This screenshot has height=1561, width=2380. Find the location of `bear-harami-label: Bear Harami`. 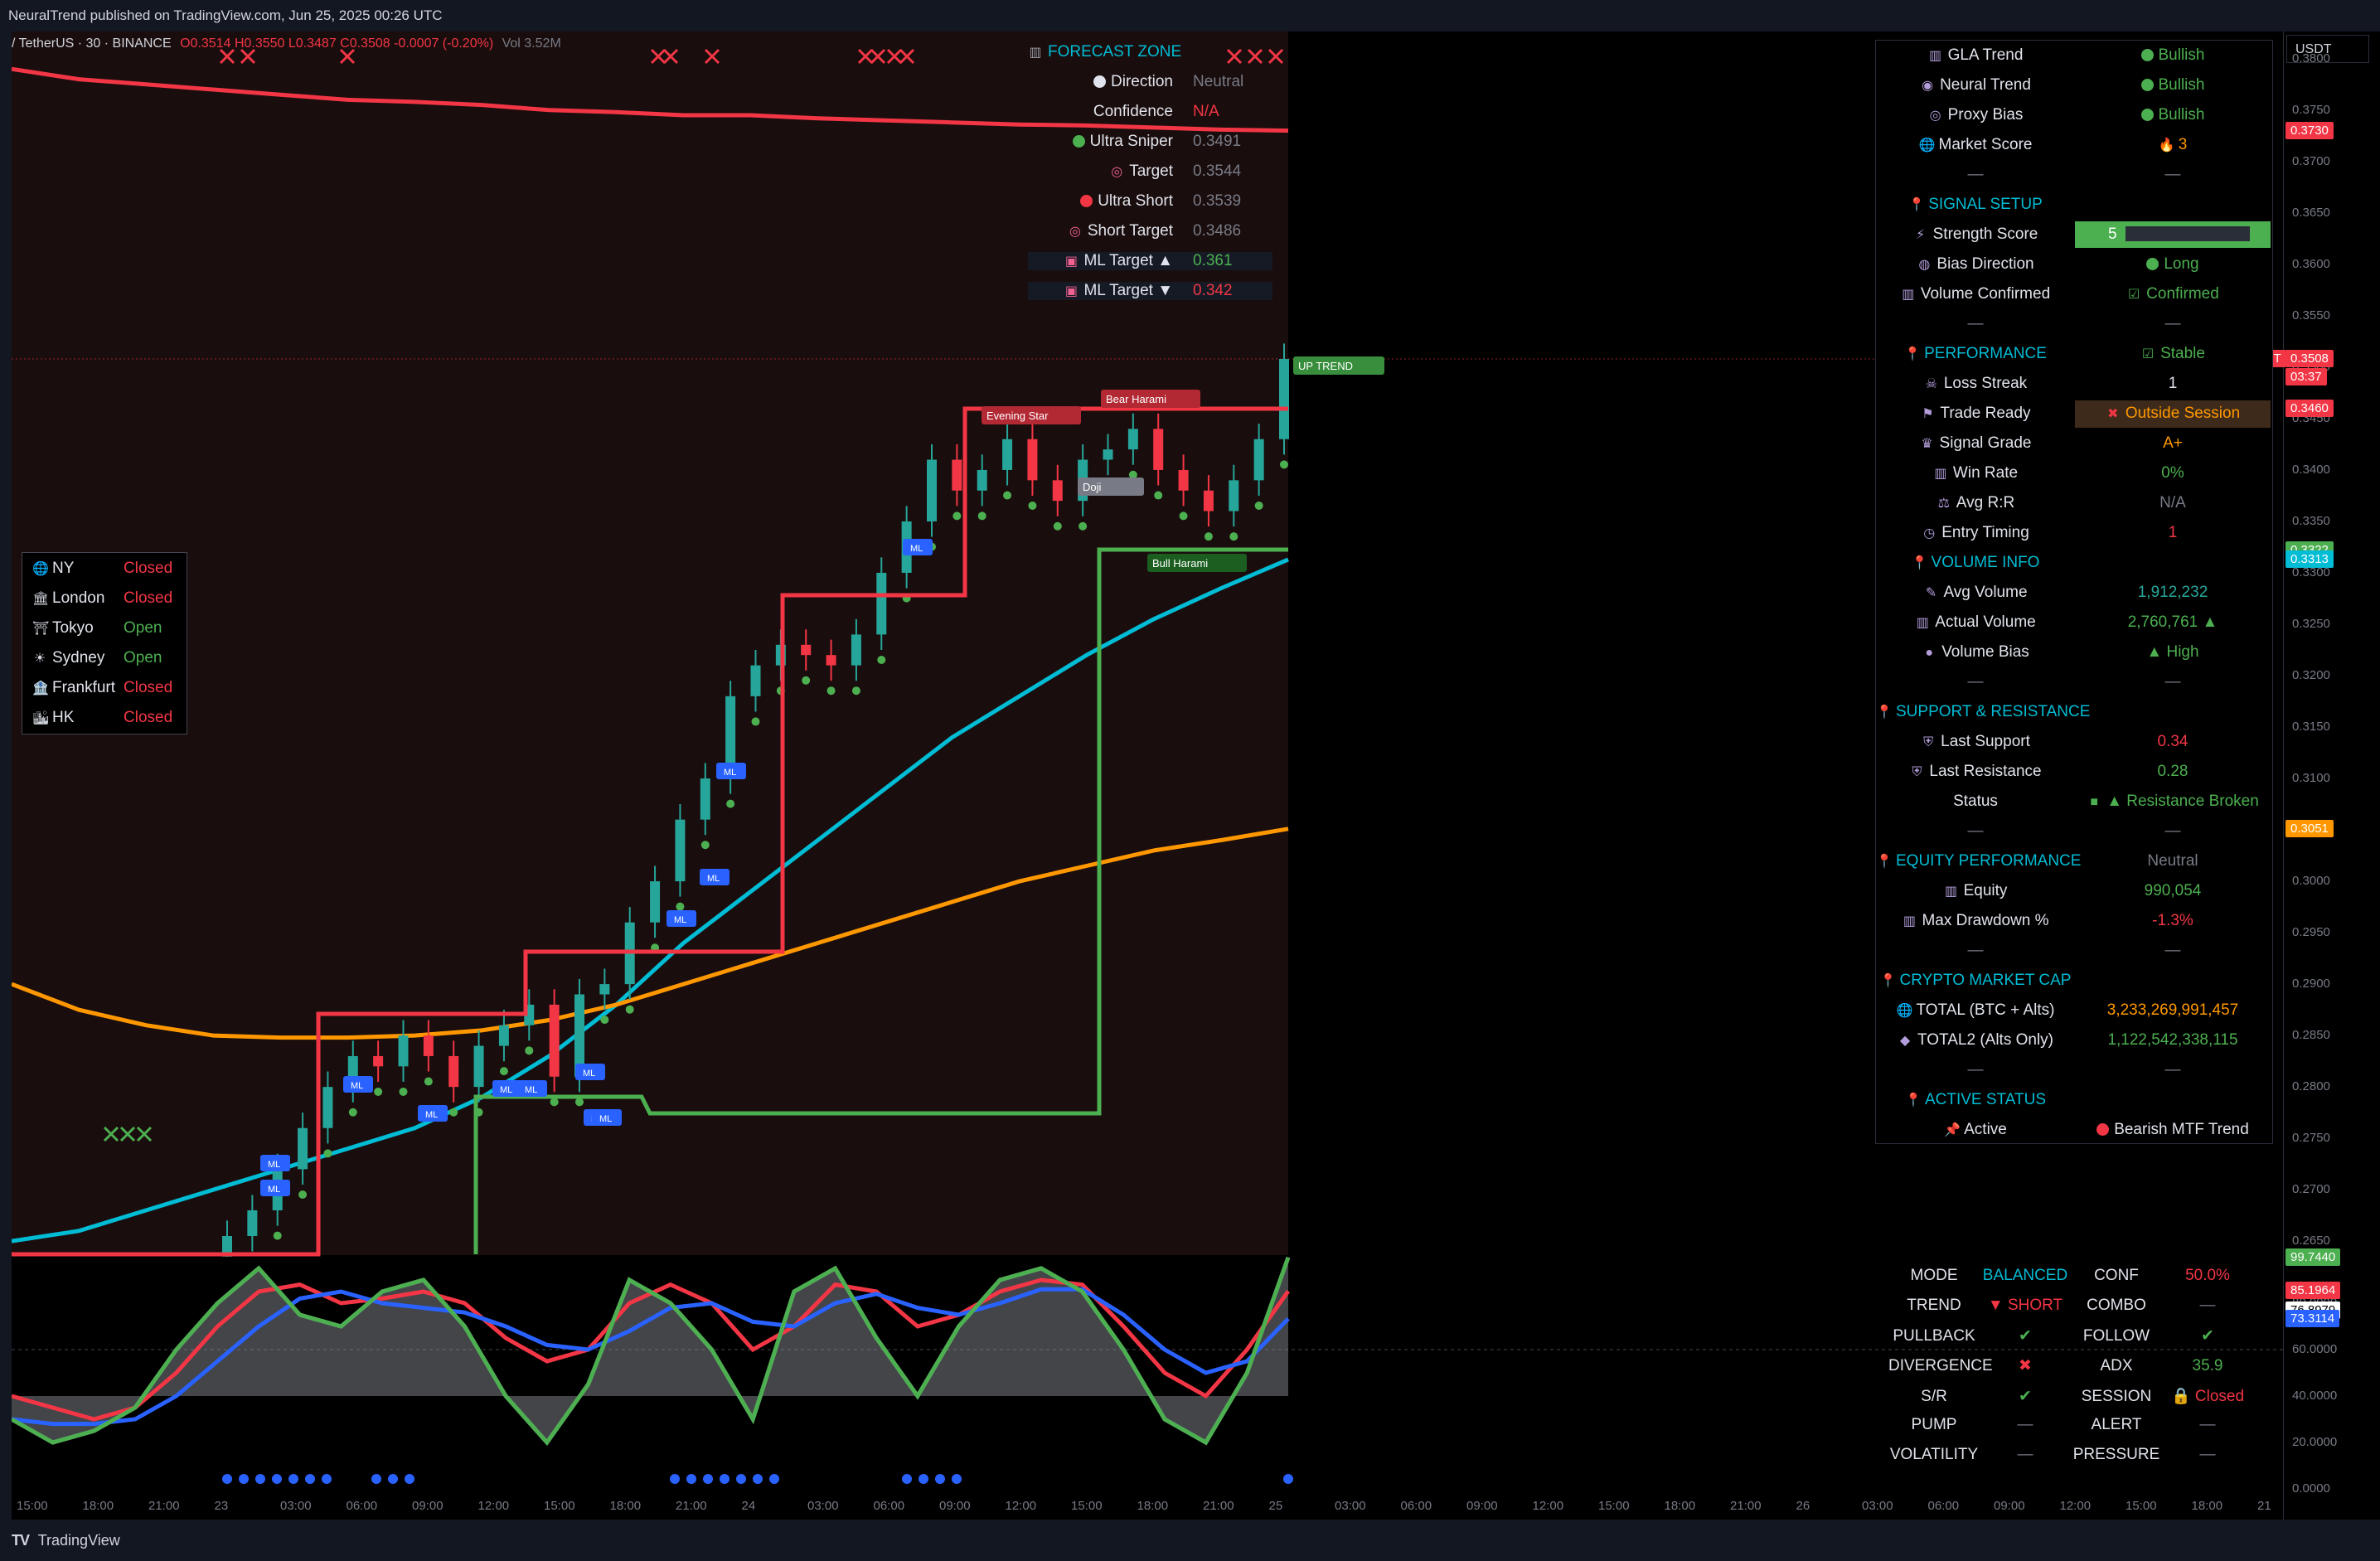

bear-harami-label: Bear Harami is located at coordinates (1136, 399).